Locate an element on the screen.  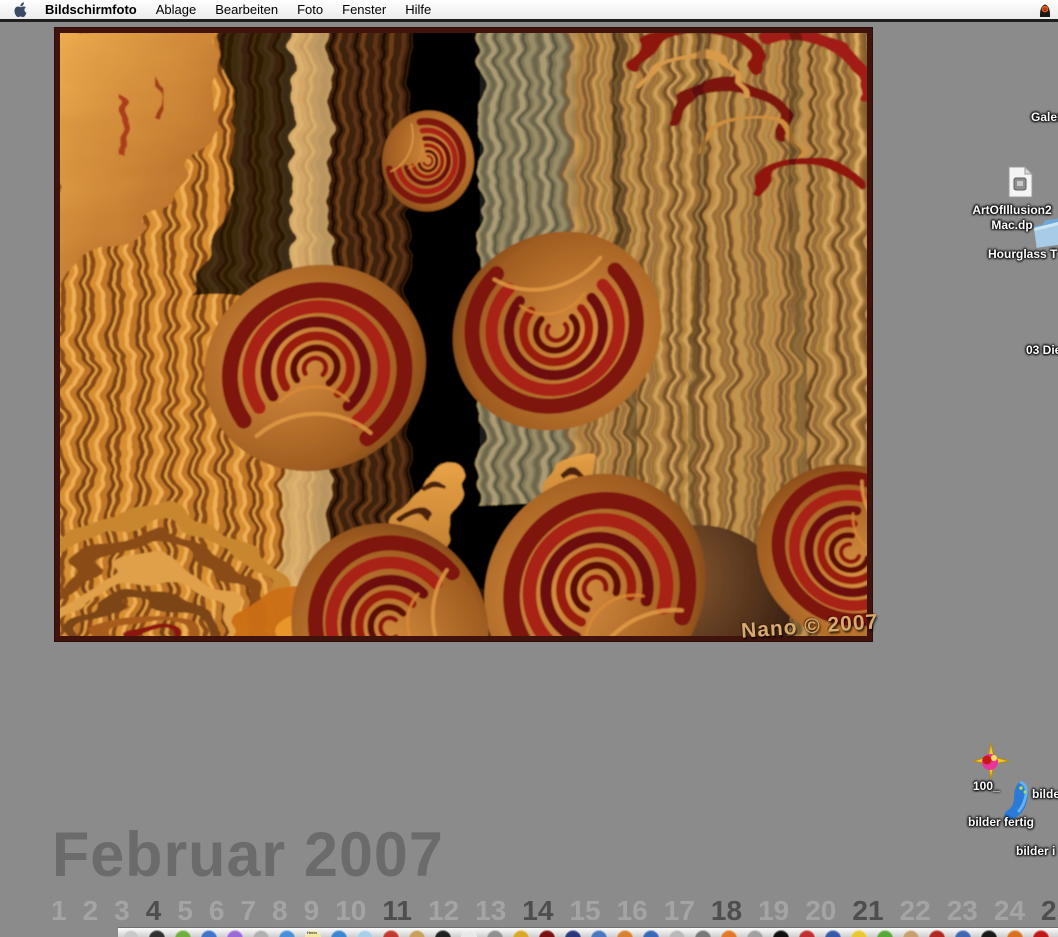
menu-item-fenster: Fenster is located at coordinates (364, 9).